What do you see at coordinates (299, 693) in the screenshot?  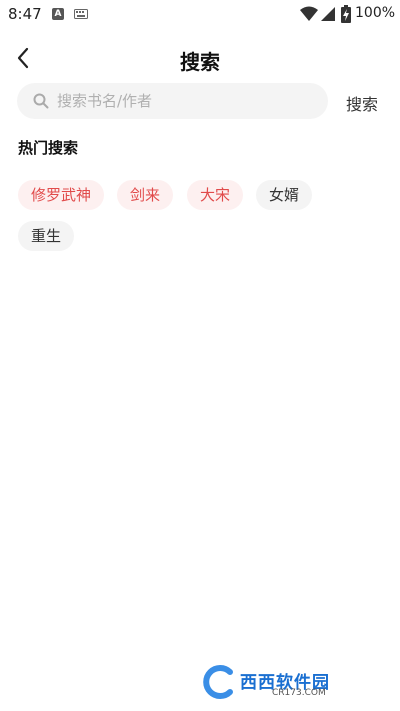 I see `watermark-url: CR173.COM` at bounding box center [299, 693].